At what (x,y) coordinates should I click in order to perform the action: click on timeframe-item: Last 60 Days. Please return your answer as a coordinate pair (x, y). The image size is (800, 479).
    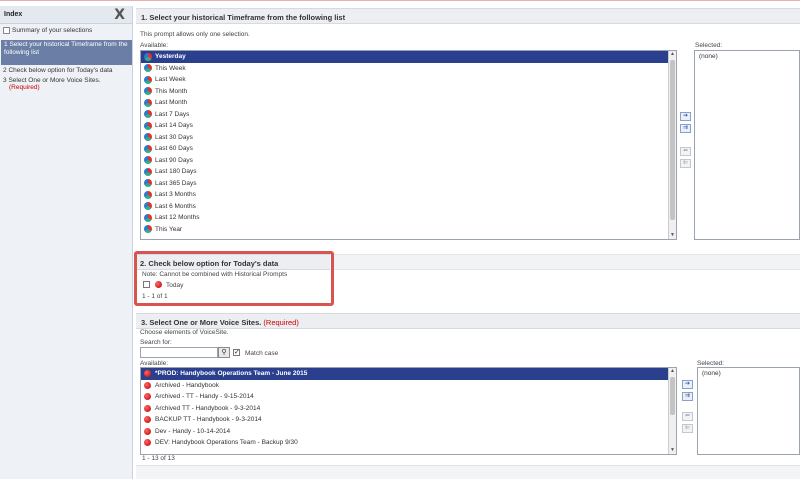
    Looking at the image, I should click on (408, 149).